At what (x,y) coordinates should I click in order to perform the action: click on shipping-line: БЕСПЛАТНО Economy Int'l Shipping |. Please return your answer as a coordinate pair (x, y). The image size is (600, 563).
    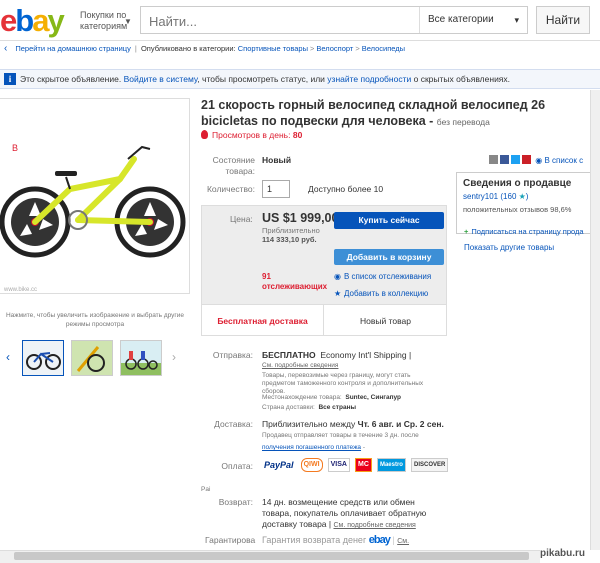
    Looking at the image, I should click on (336, 355).